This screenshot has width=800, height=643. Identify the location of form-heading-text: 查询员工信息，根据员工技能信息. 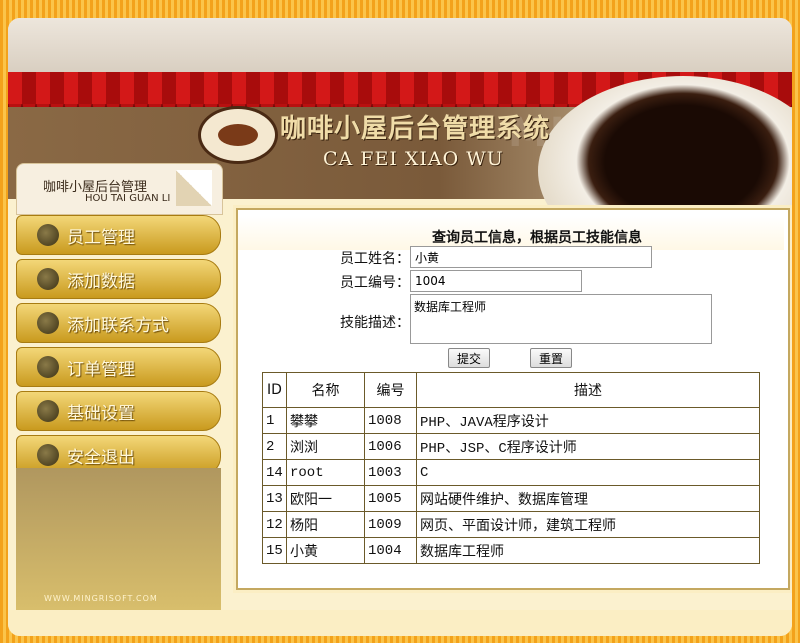
(537, 238).